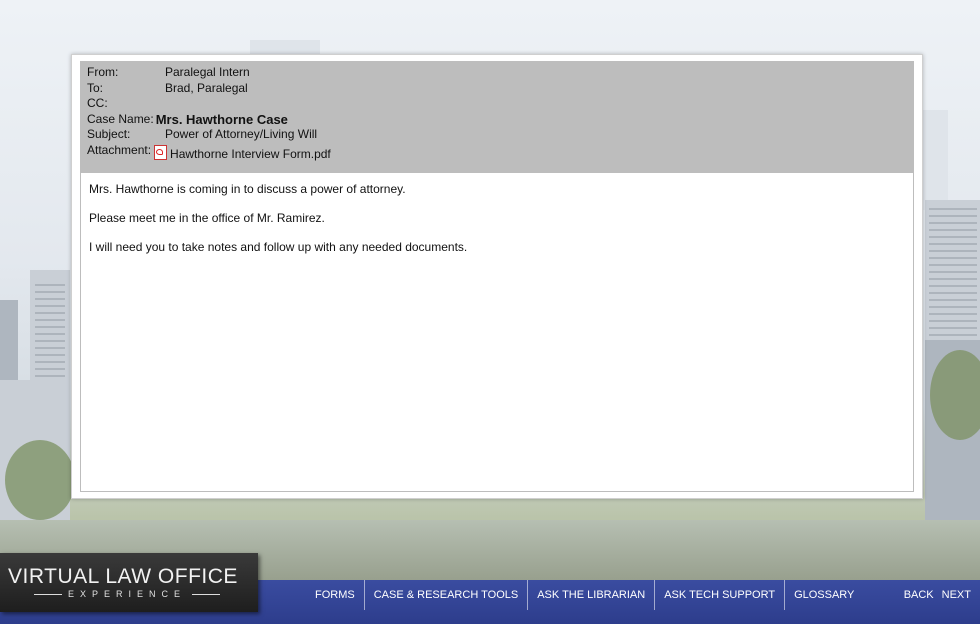  What do you see at coordinates (241, 134) in the screenshot?
I see `subject-value: Power of Attorney/Living Will` at bounding box center [241, 134].